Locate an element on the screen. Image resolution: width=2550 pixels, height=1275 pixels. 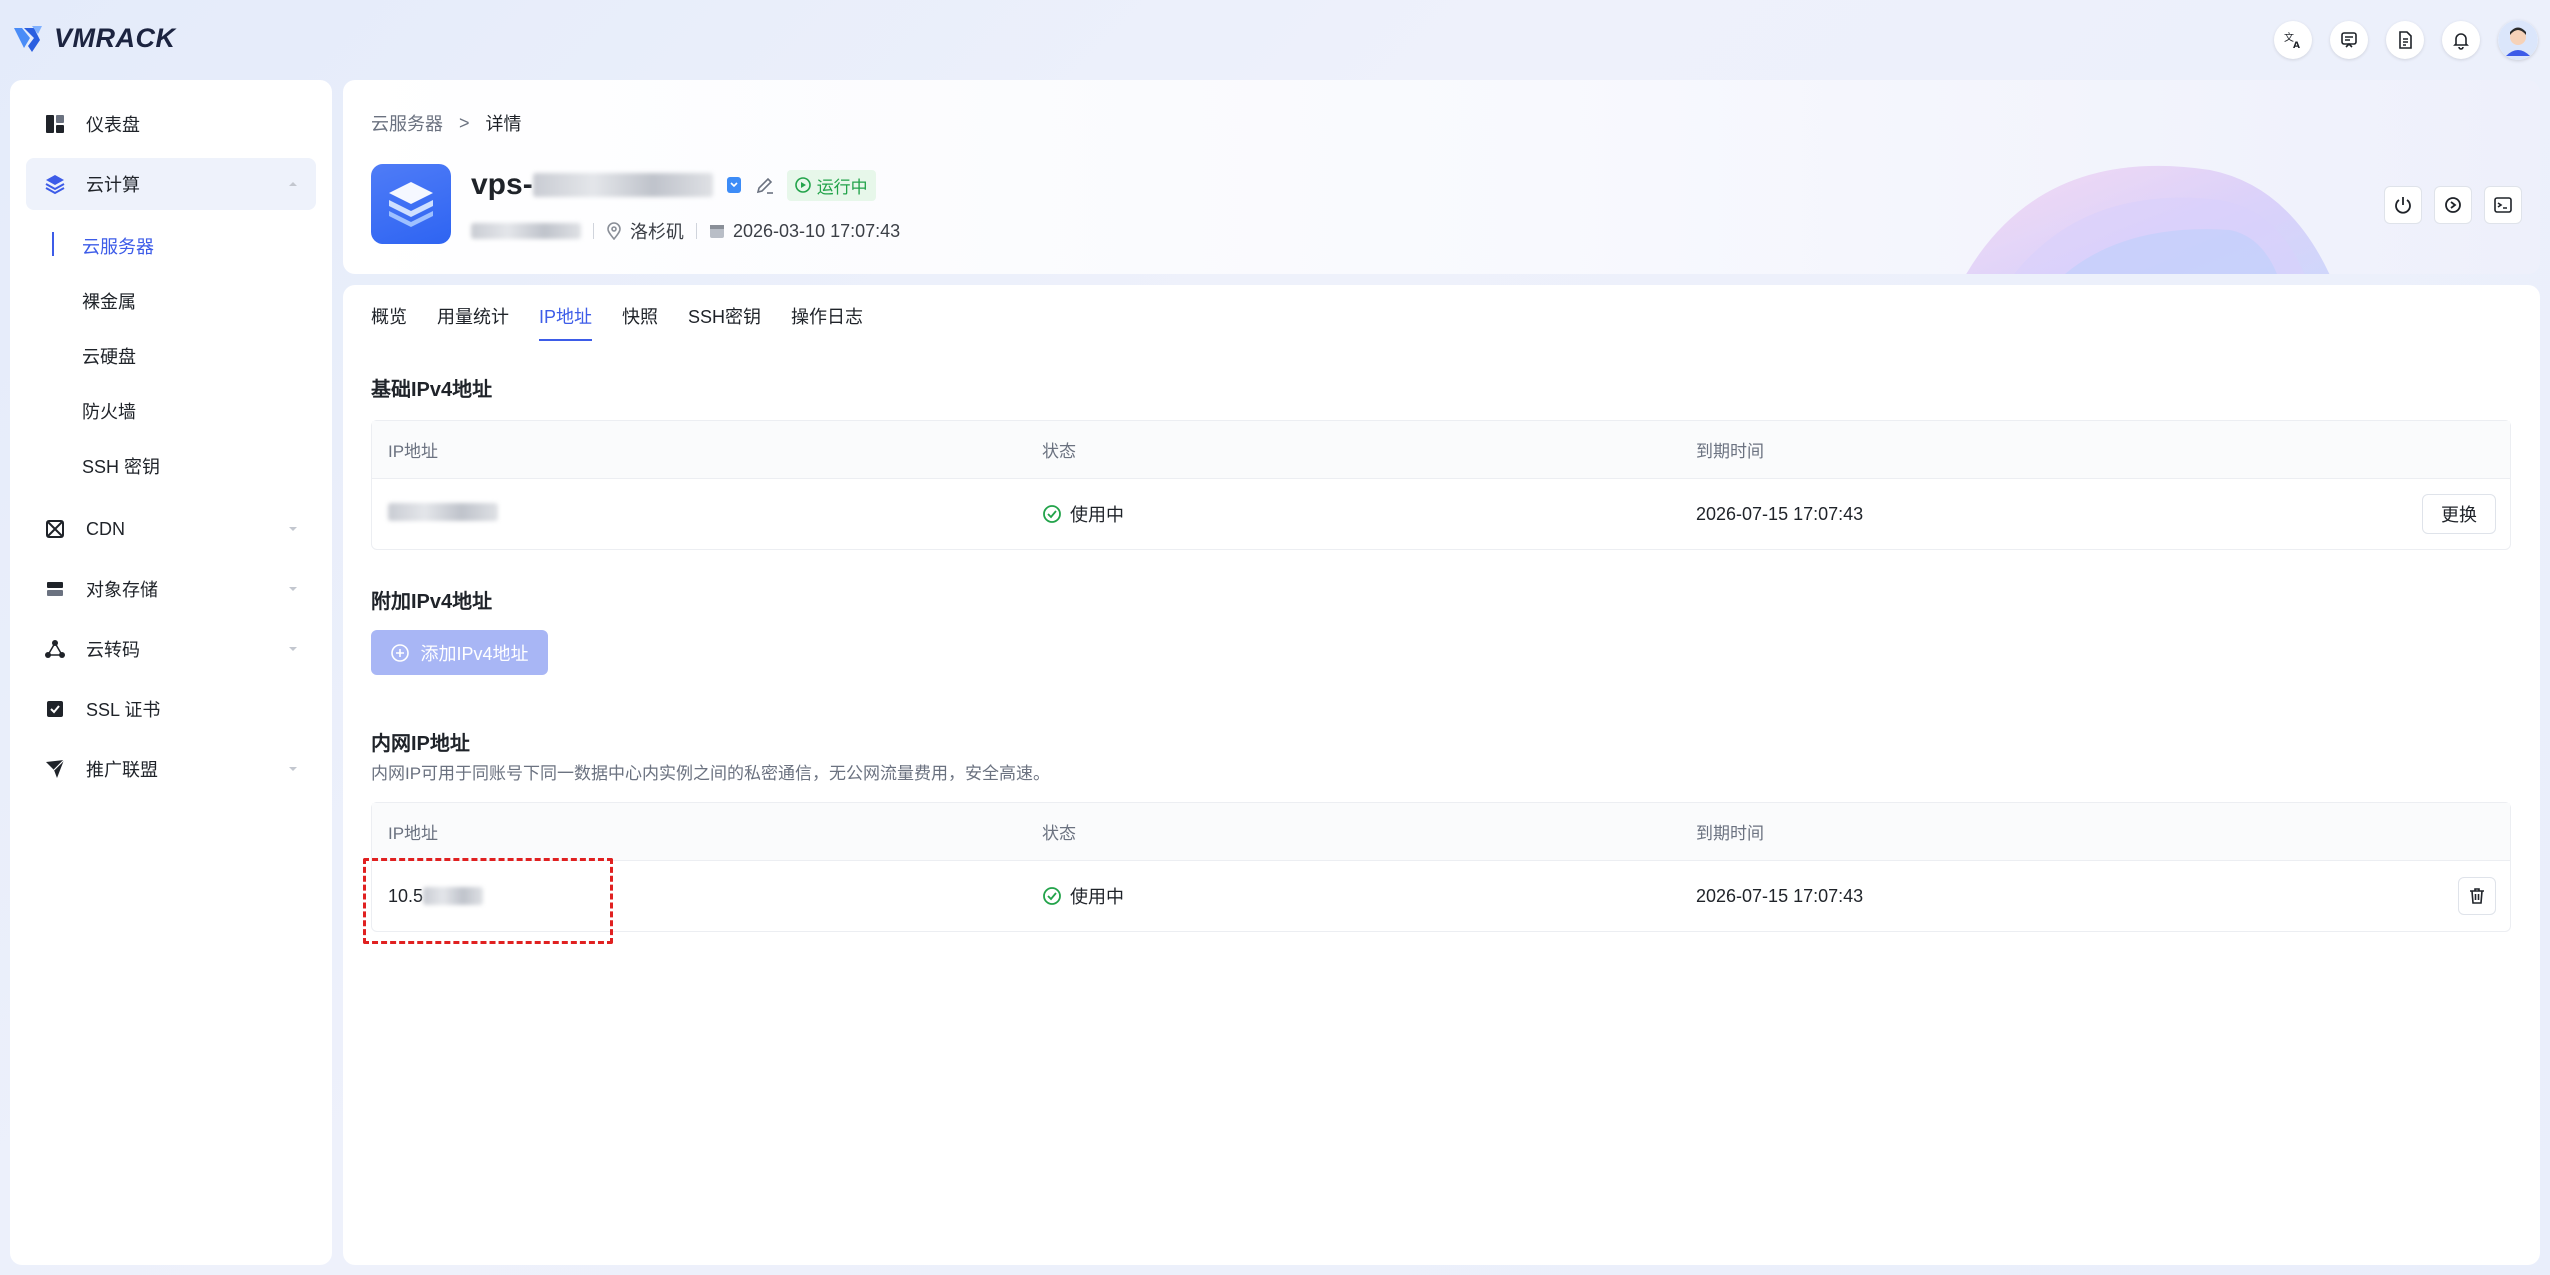
server-name: vps- is located at coordinates (502, 184).